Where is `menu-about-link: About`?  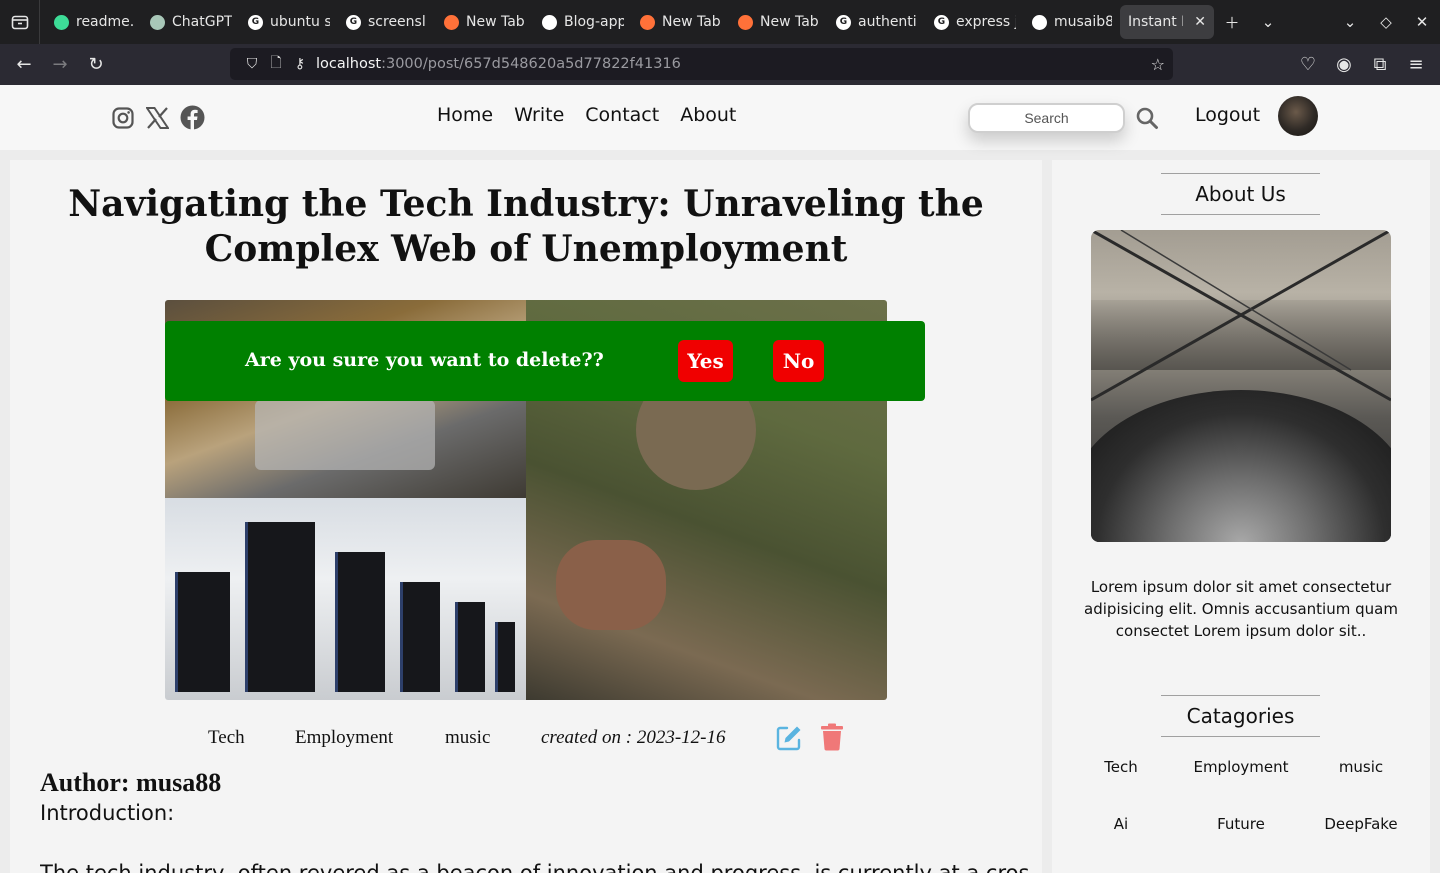 menu-about-link: About is located at coordinates (708, 115).